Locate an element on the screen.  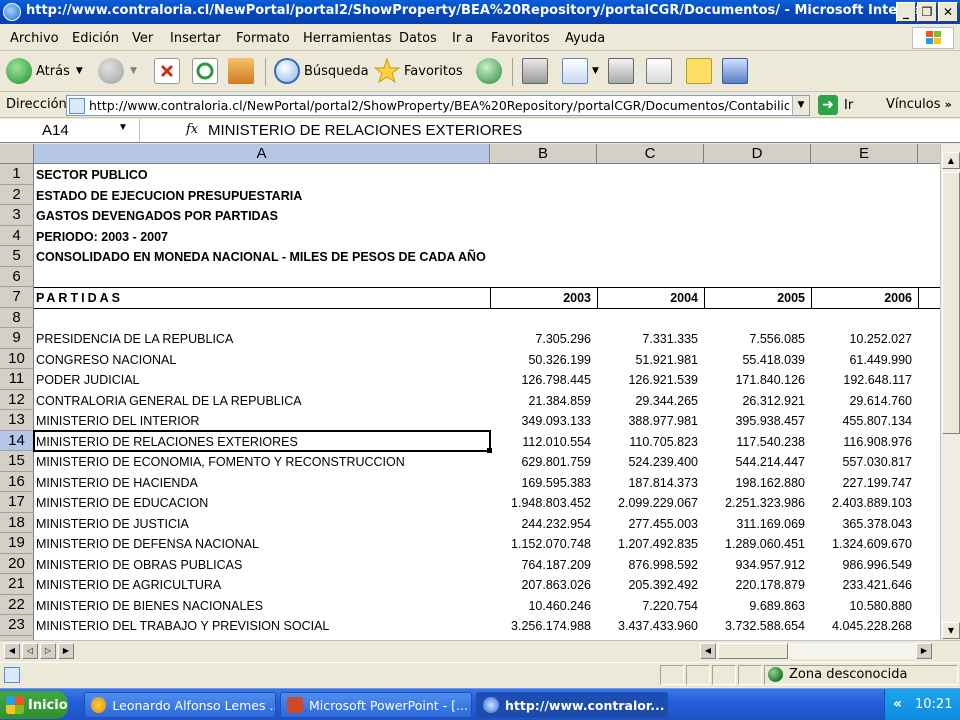
row-header: 8 is located at coordinates (17, 317).